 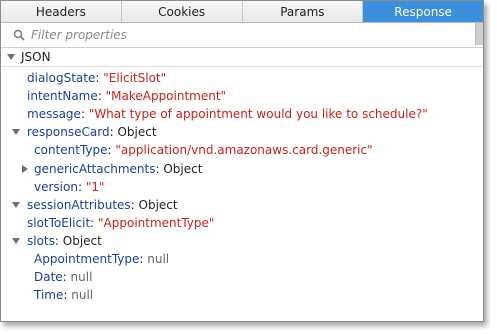 I want to click on tree-row-version: version: "1", so click(x=242, y=187).